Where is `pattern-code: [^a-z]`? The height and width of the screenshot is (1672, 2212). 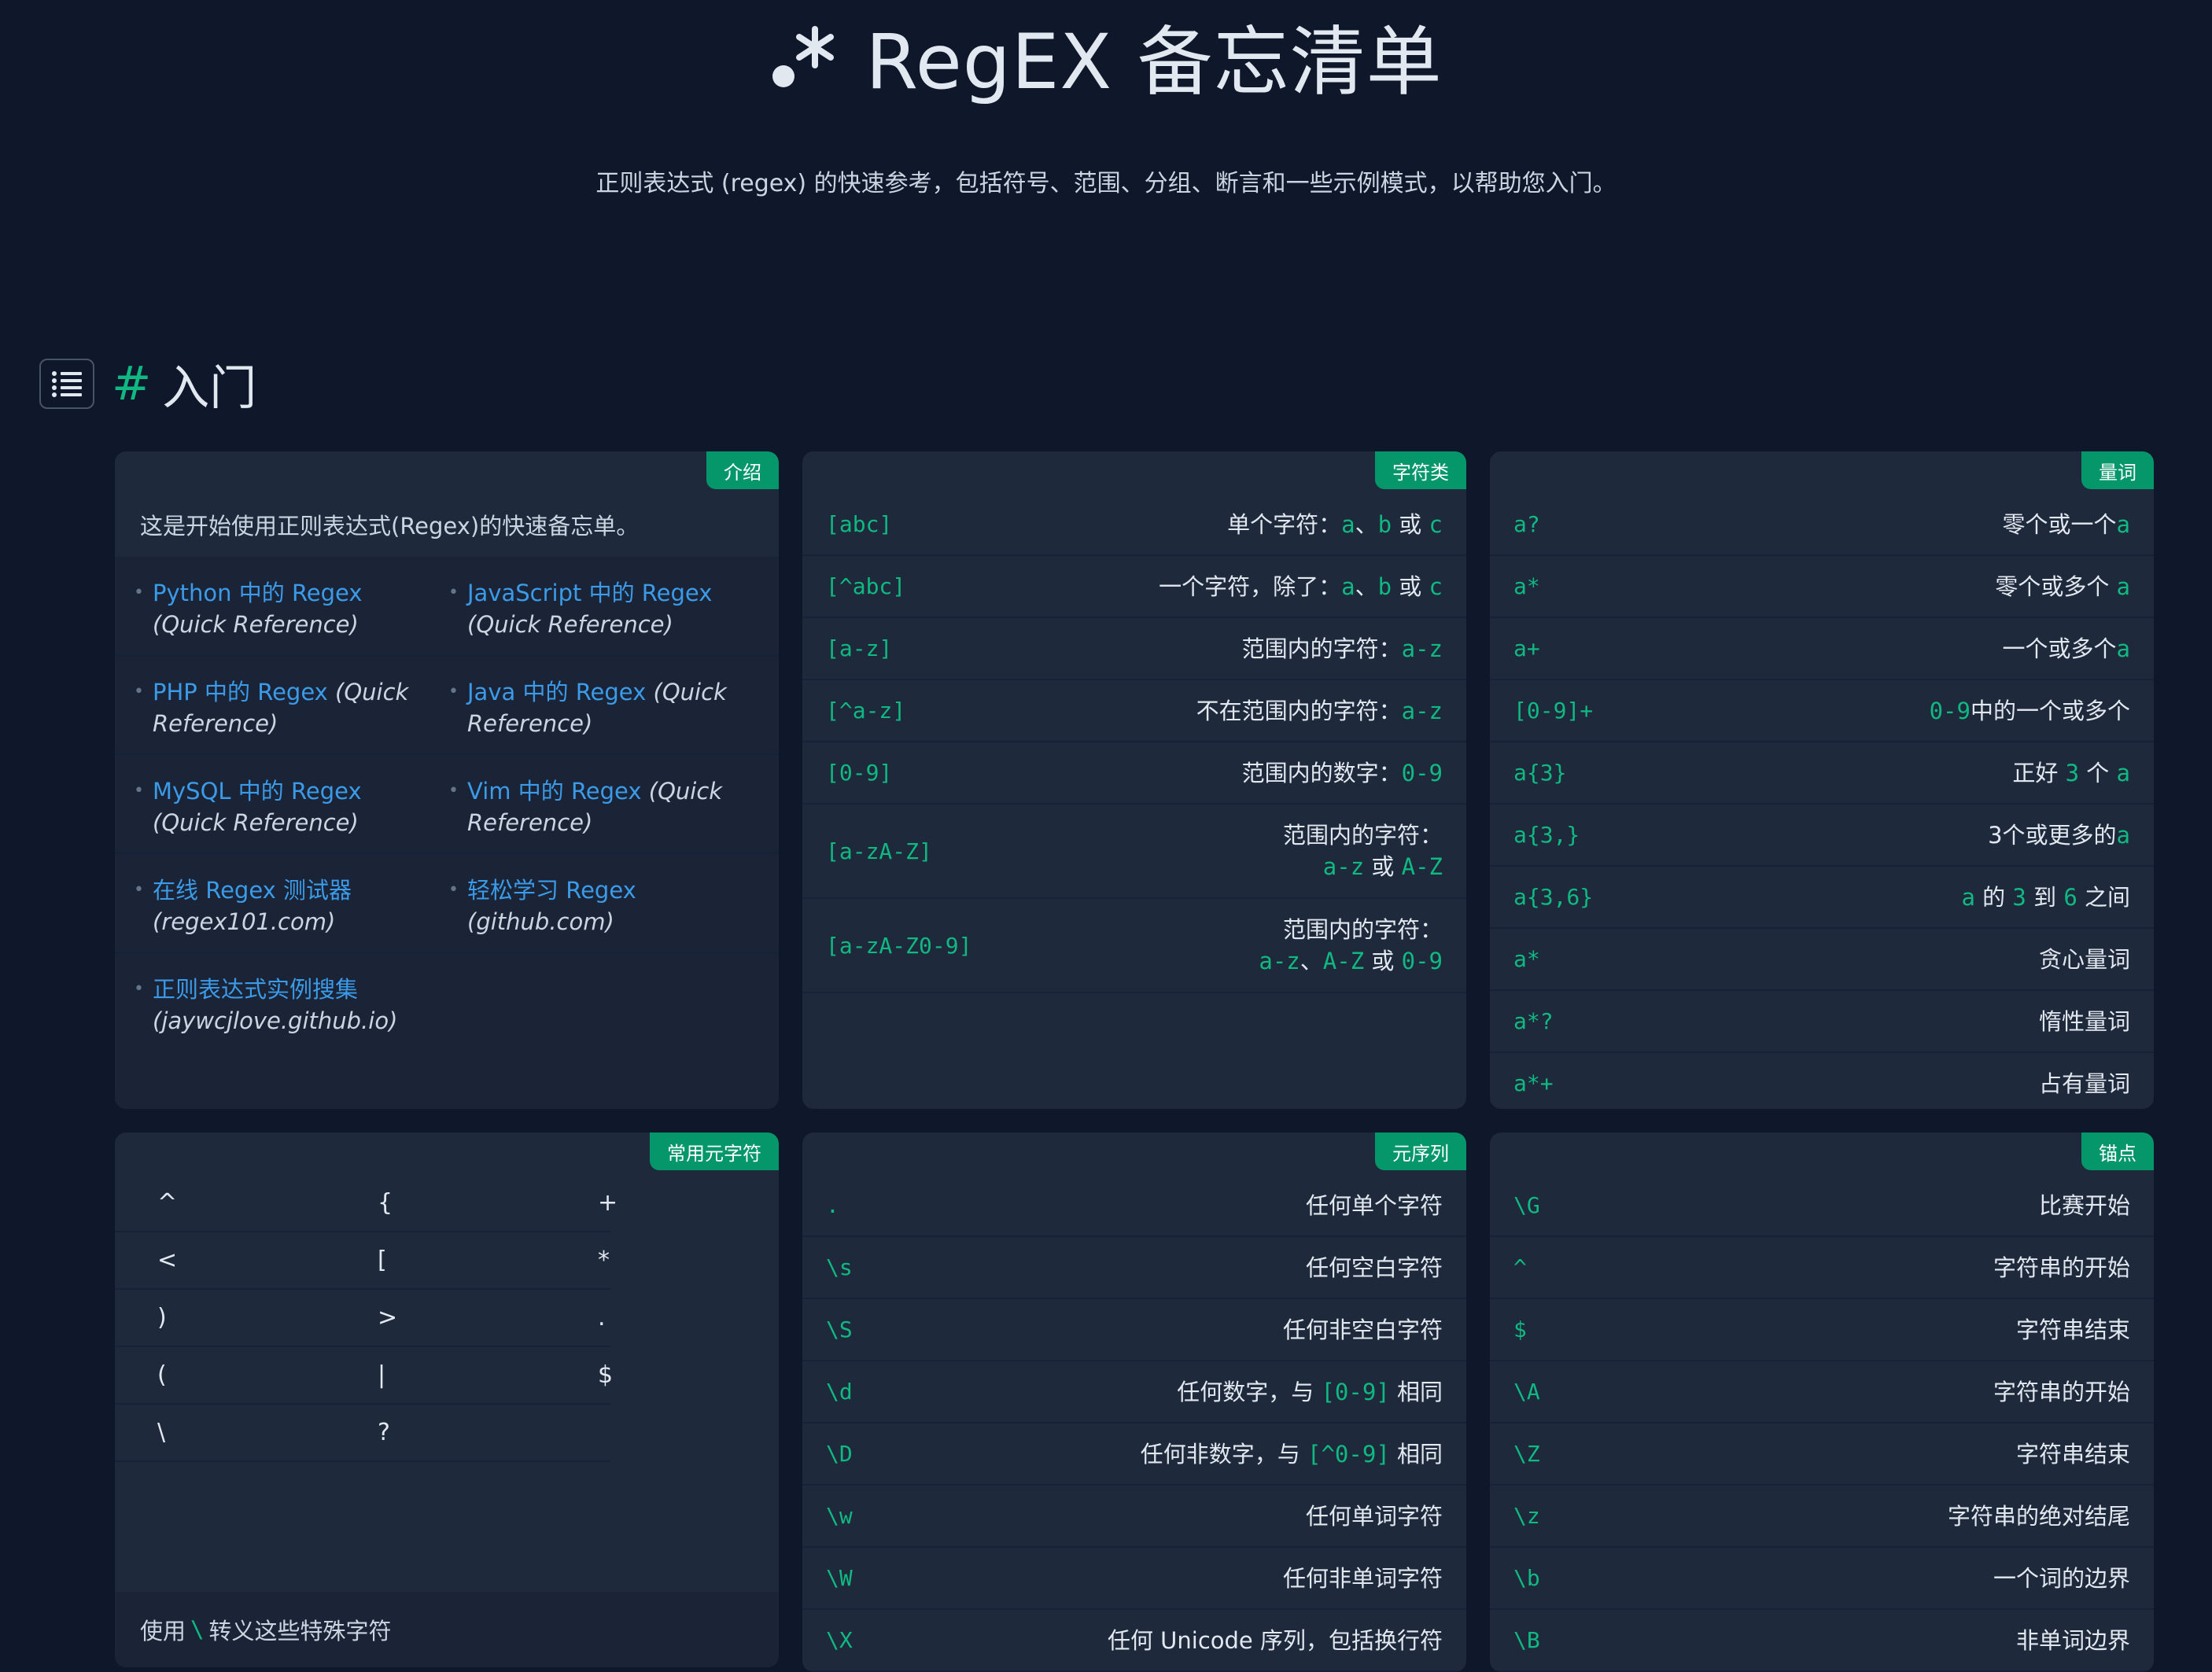 pattern-code: [^a-z] is located at coordinates (866, 711).